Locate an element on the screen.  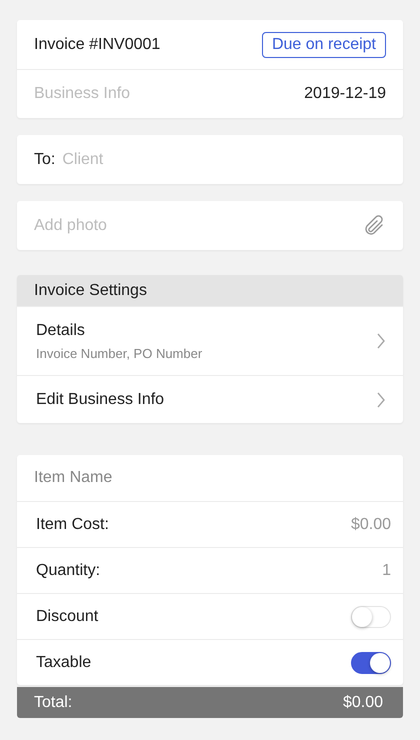
settings-item: Details Invoice Number, PO Number is located at coordinates (210, 340).